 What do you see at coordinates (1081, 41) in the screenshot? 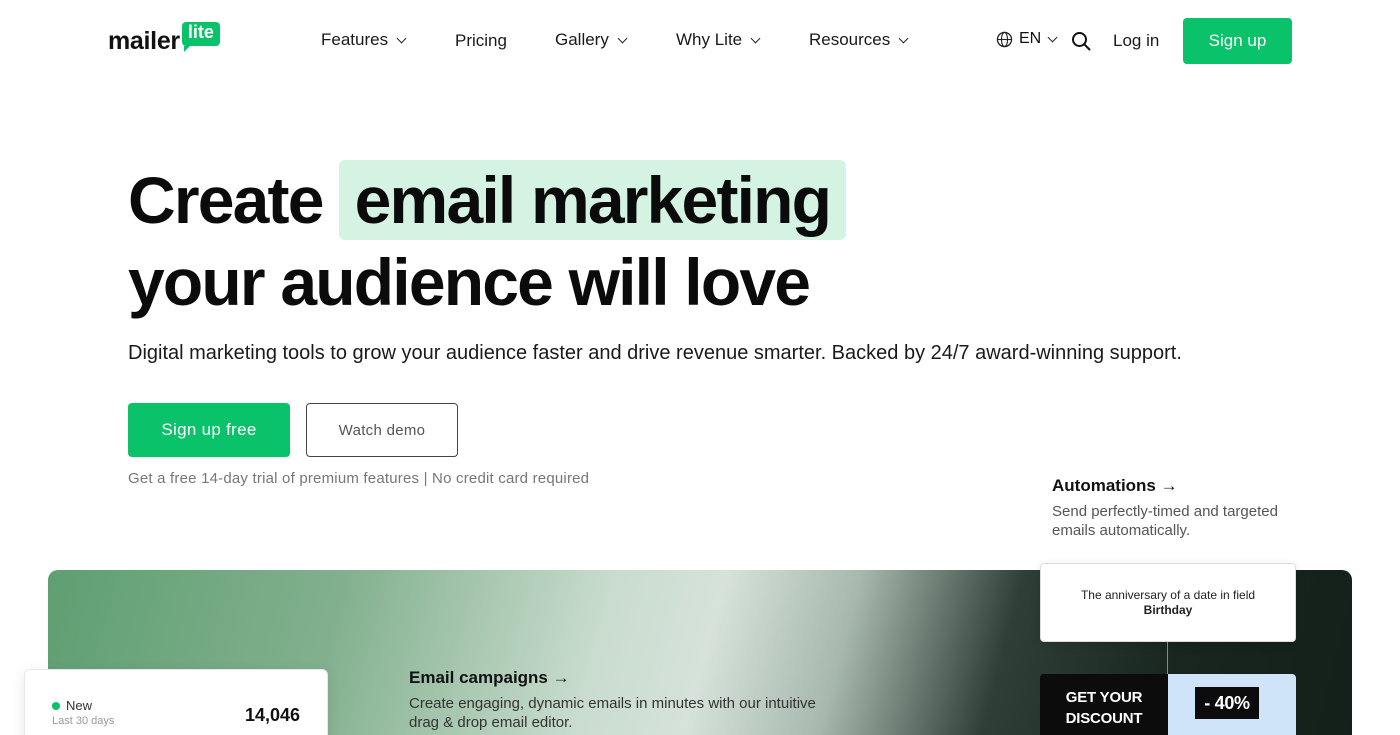
I see `search-icon` at bounding box center [1081, 41].